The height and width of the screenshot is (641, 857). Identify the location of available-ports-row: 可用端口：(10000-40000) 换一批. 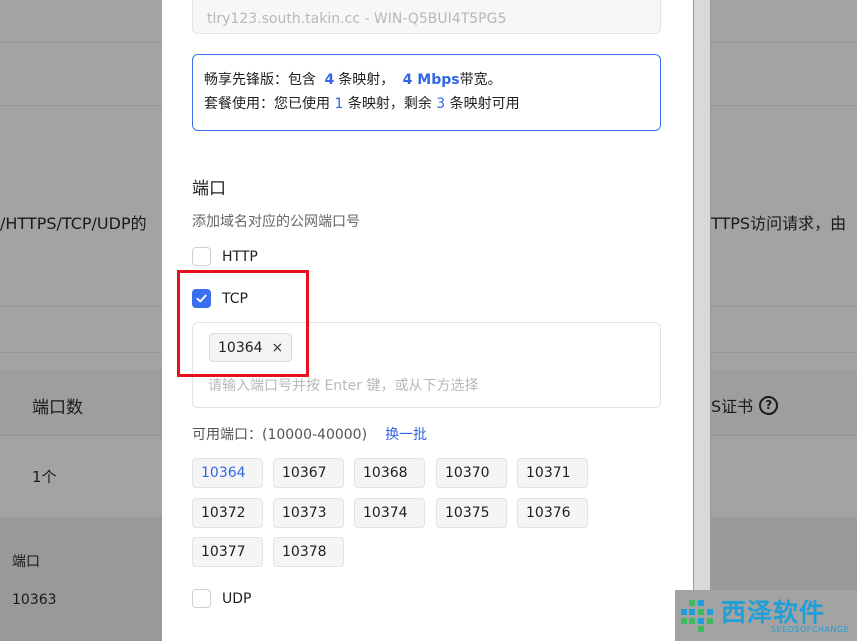
(309, 434).